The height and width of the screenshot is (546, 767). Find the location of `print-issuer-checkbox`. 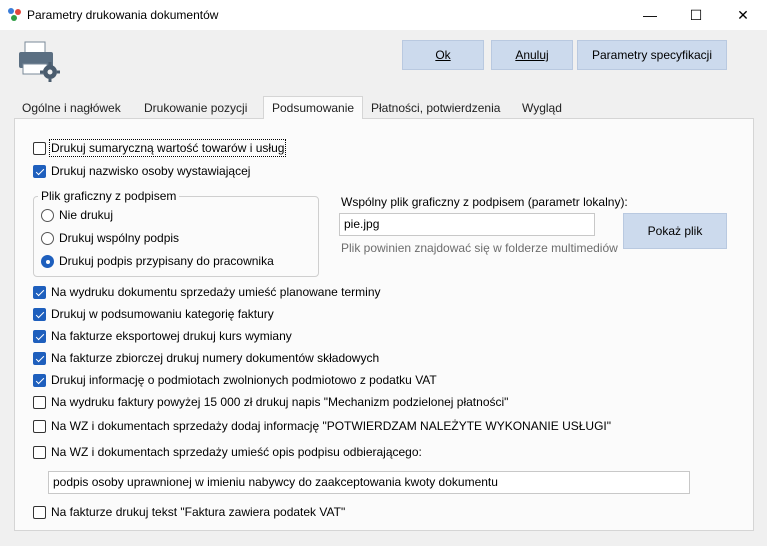

print-issuer-checkbox is located at coordinates (39, 171).